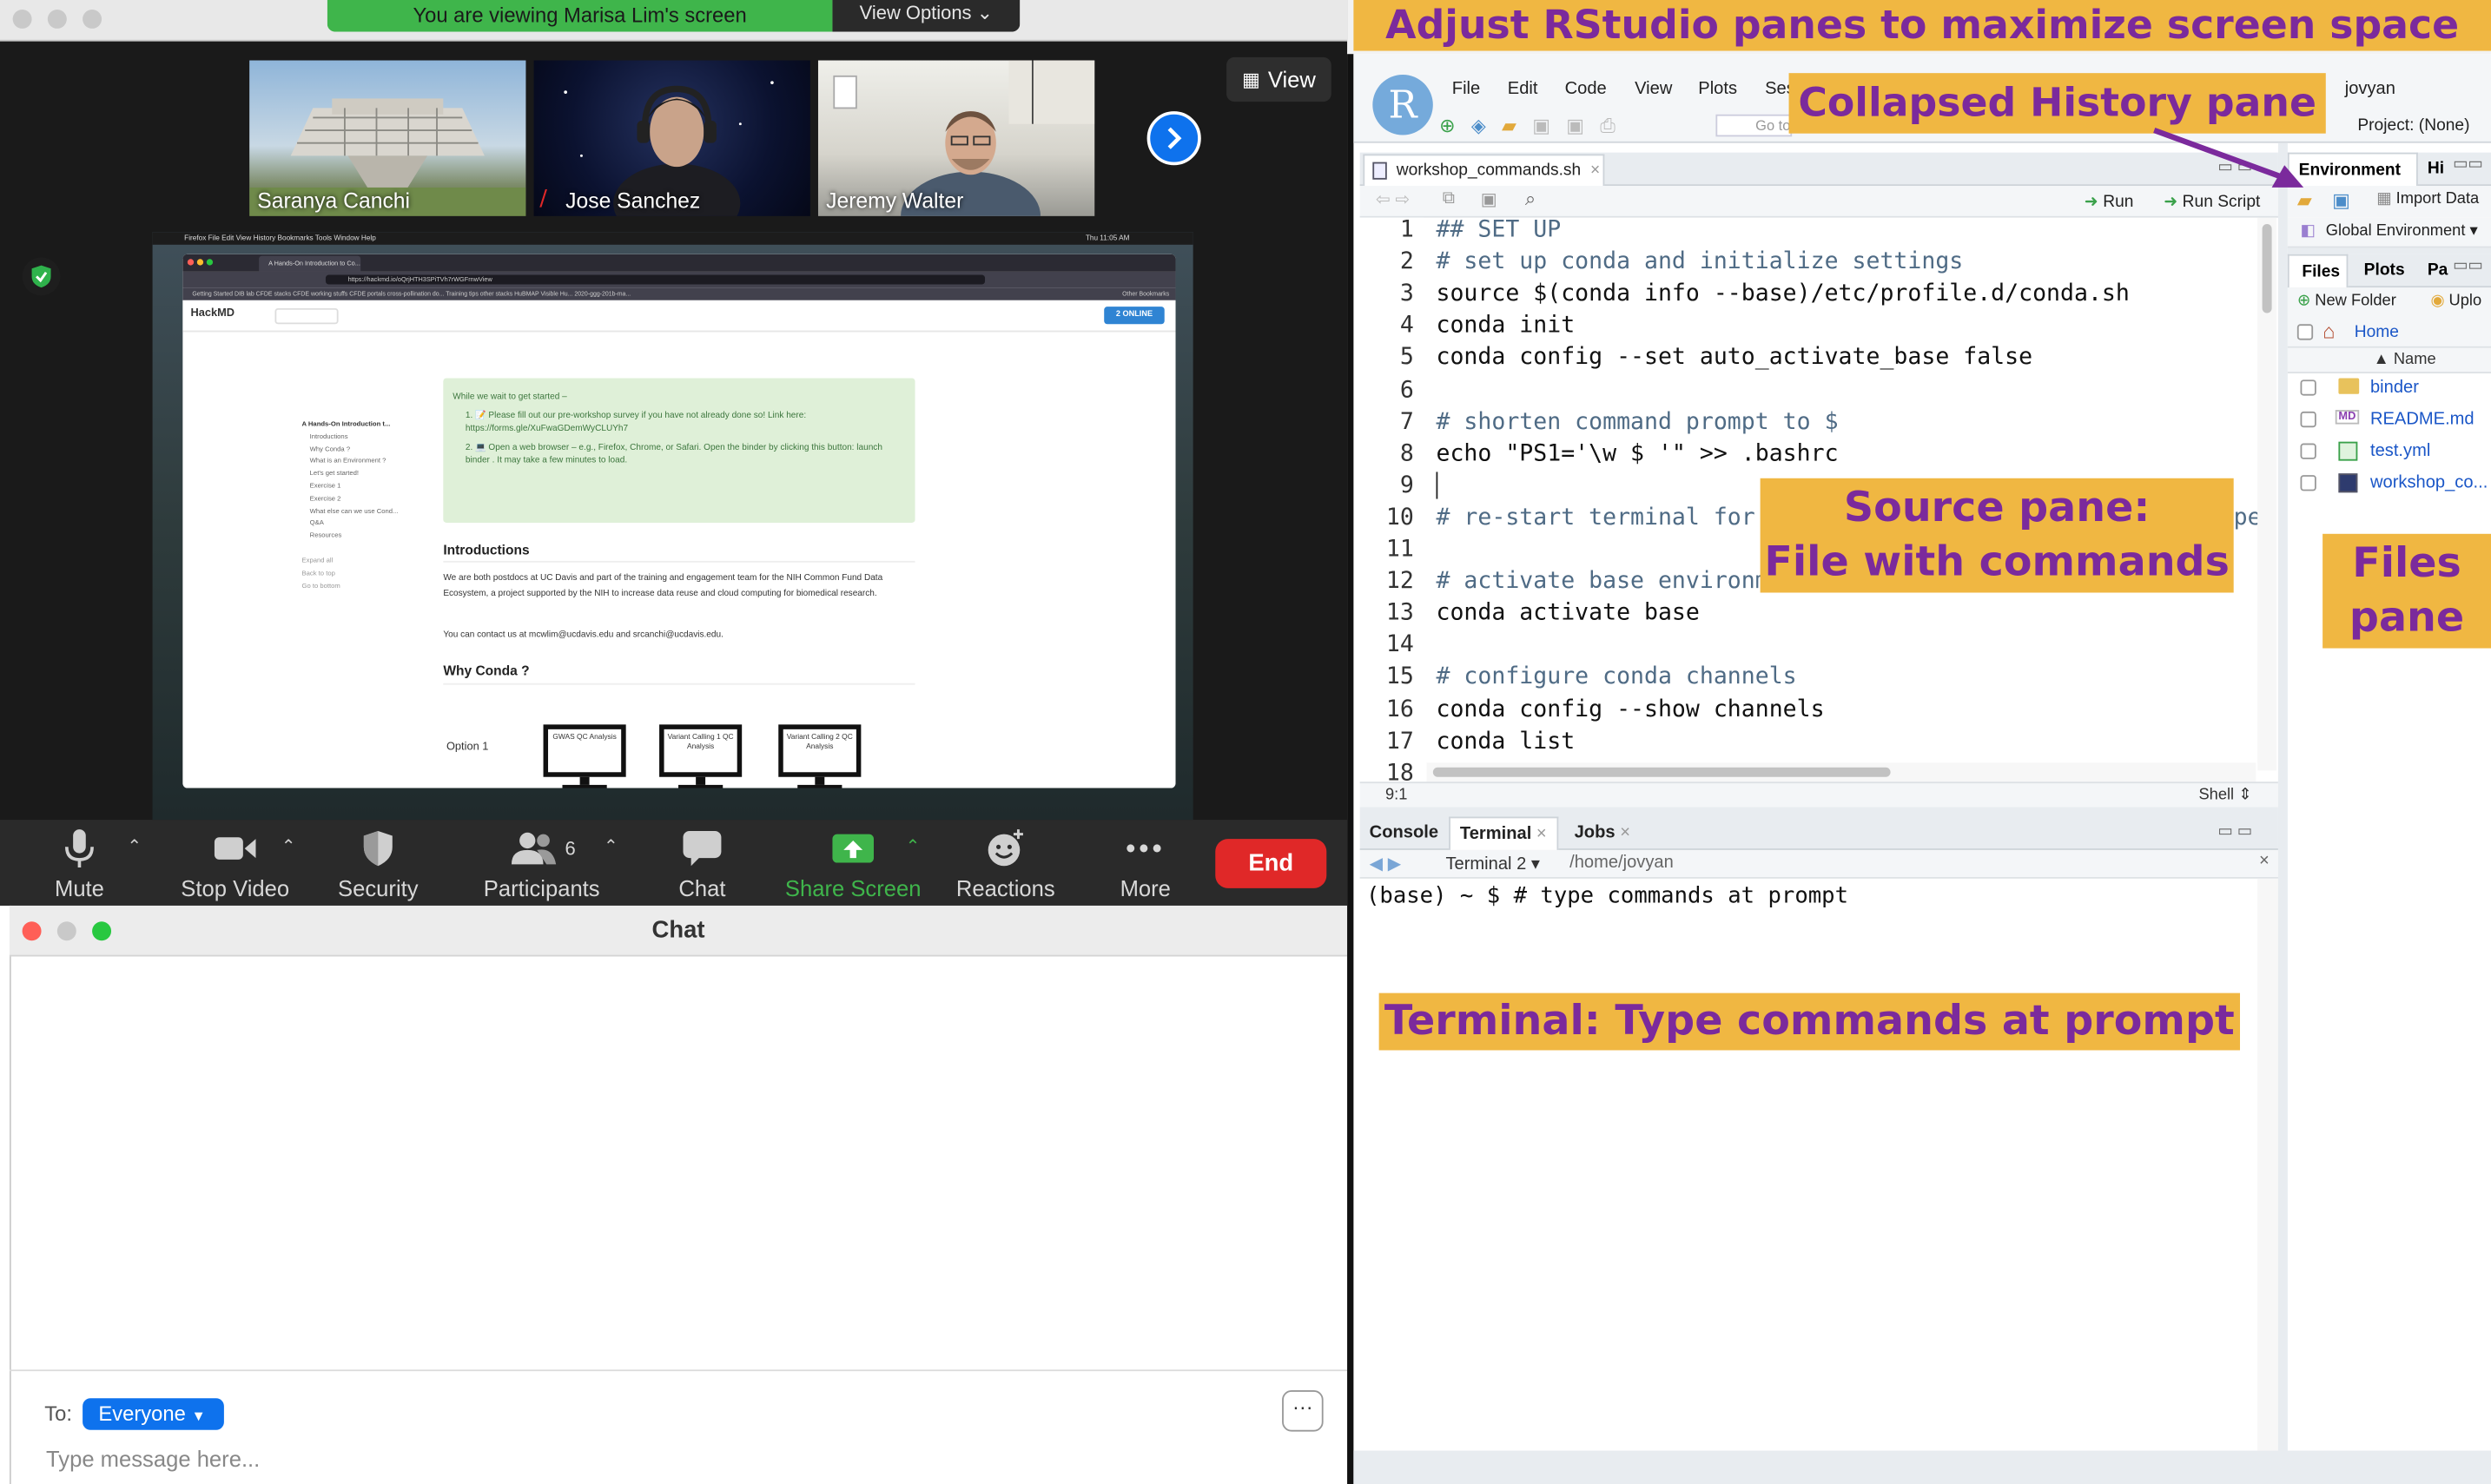 This screenshot has height=1484, width=2491. Describe the element at coordinates (2346, 301) in the screenshot. I see `new-folder-button: ⊕ New Folder` at that location.